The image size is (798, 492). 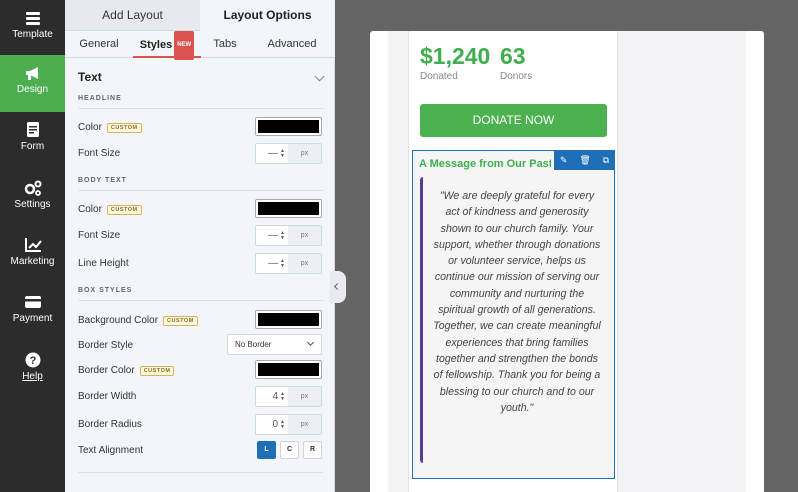 I want to click on headline-color-swatch, so click(x=288, y=126).